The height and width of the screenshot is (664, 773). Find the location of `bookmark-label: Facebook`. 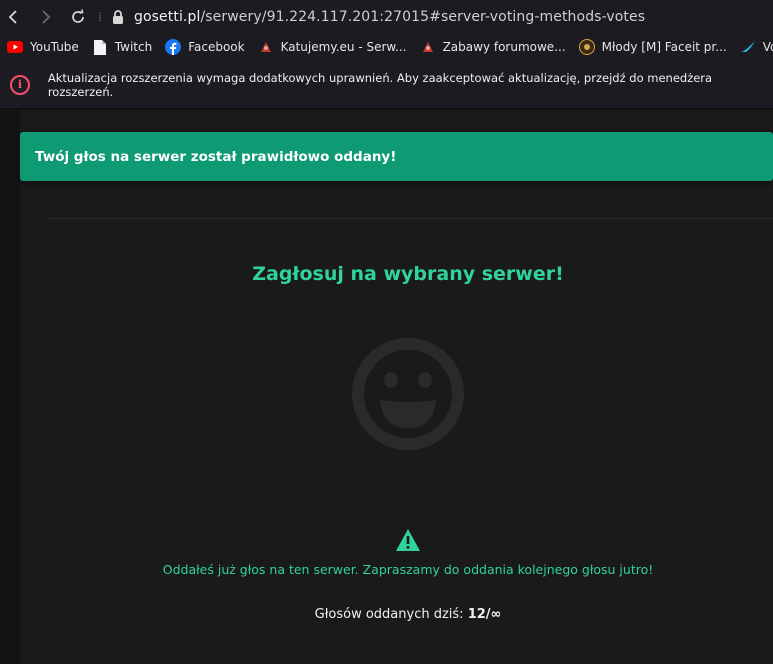

bookmark-label: Facebook is located at coordinates (216, 47).